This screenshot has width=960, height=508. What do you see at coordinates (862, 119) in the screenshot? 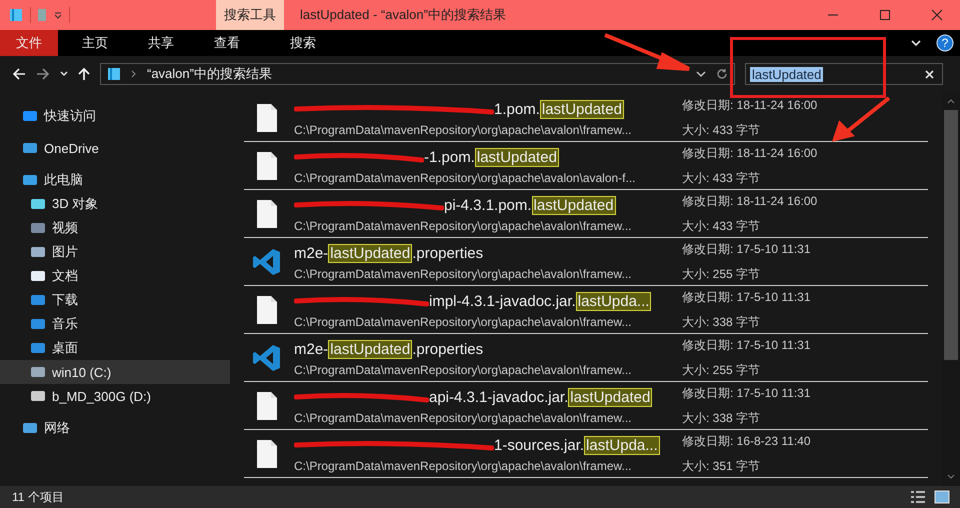
I see `annotation-arrow` at bounding box center [862, 119].